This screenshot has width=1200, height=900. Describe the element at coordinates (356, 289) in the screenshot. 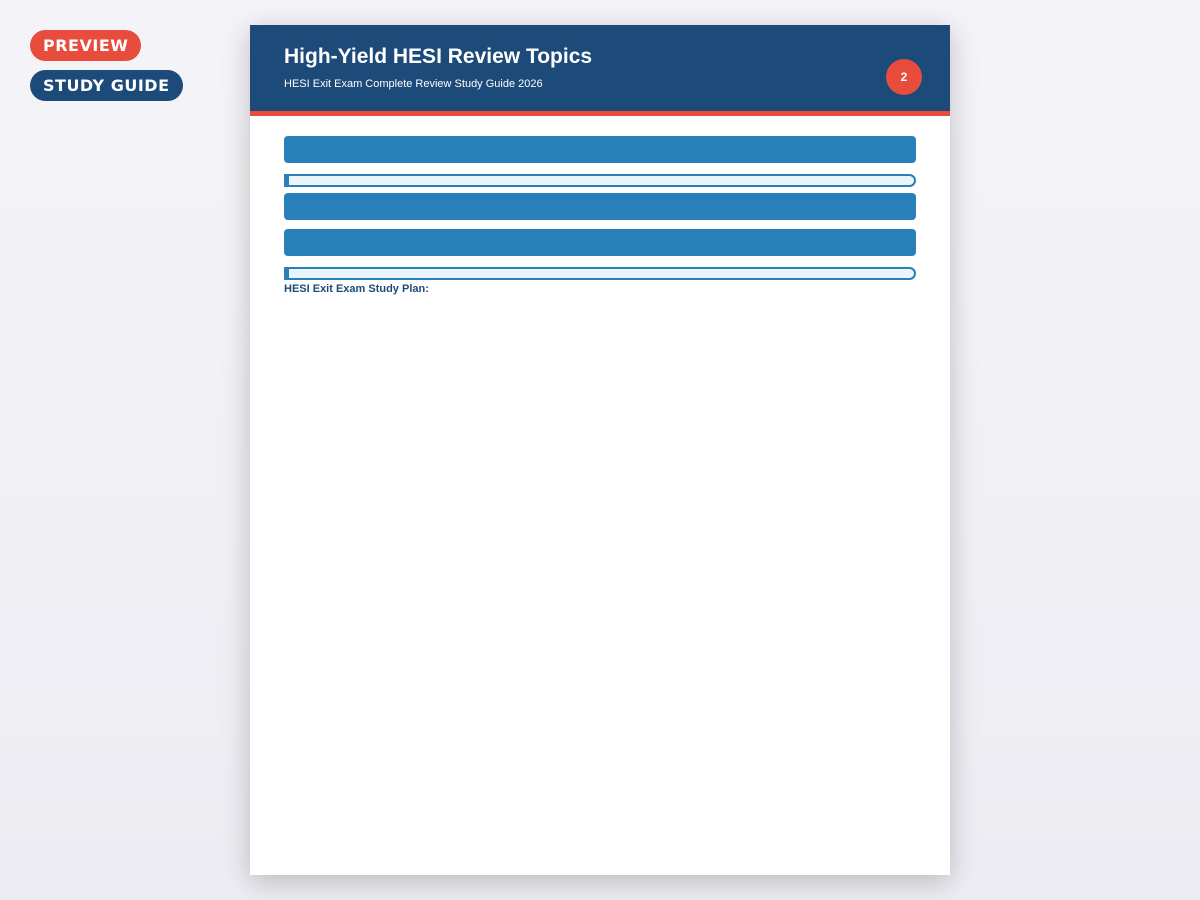

I see `study-plan-heading: HESI Exit Exam Study Plan:` at that location.